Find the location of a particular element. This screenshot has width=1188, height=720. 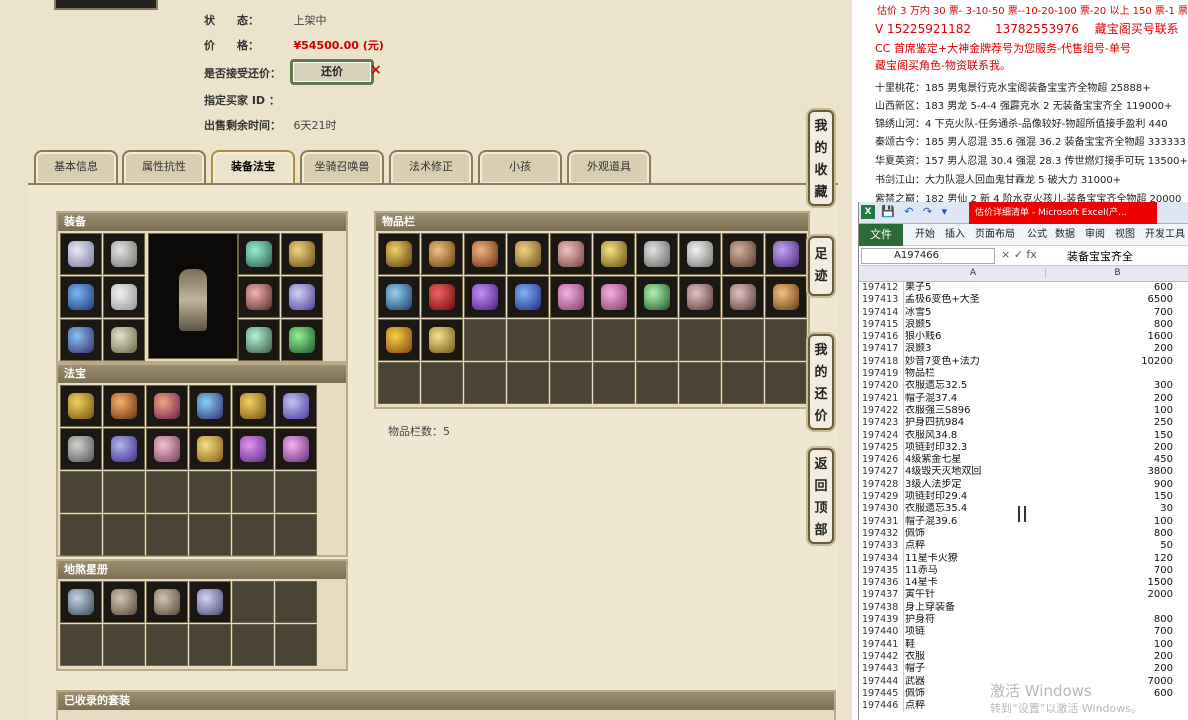

excel-app-icon: X is located at coordinates (868, 212).